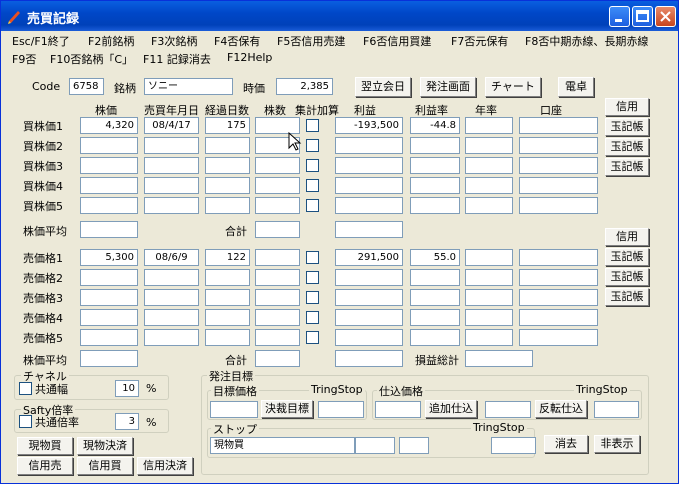 The width and height of the screenshot is (679, 484). I want to click on order-screen-button: 発注画面, so click(448, 87).